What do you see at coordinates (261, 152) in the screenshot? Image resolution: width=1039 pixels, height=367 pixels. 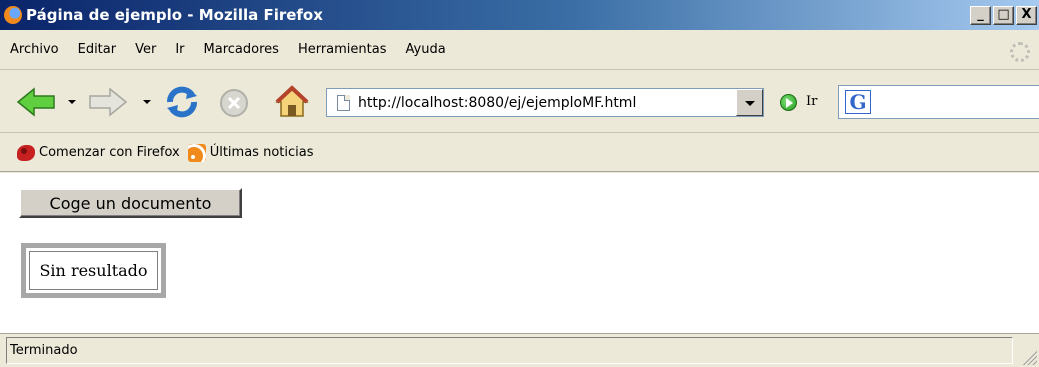 I see `bookmark-label: Últimas noticias` at bounding box center [261, 152].